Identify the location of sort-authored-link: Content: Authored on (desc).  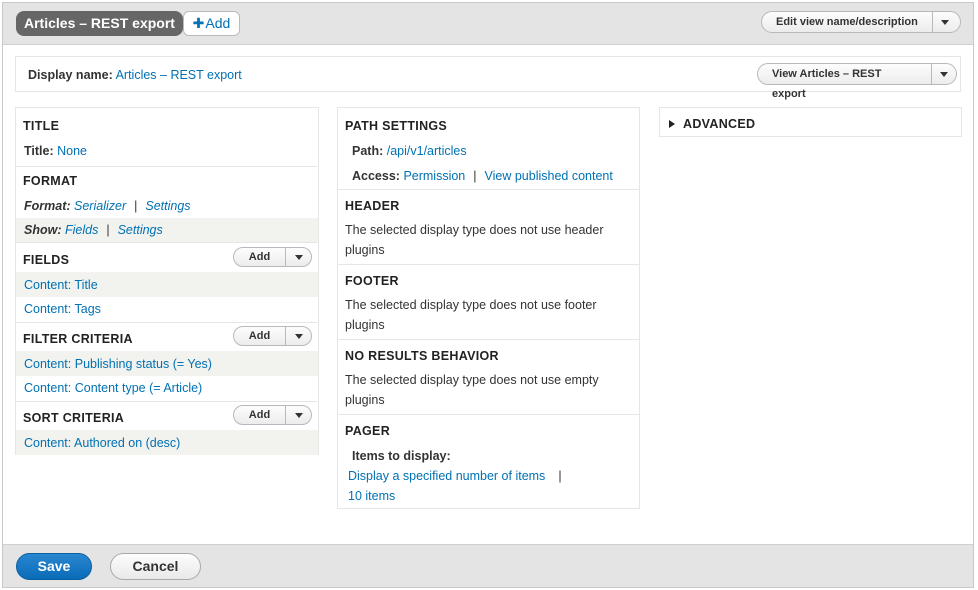
(102, 443).